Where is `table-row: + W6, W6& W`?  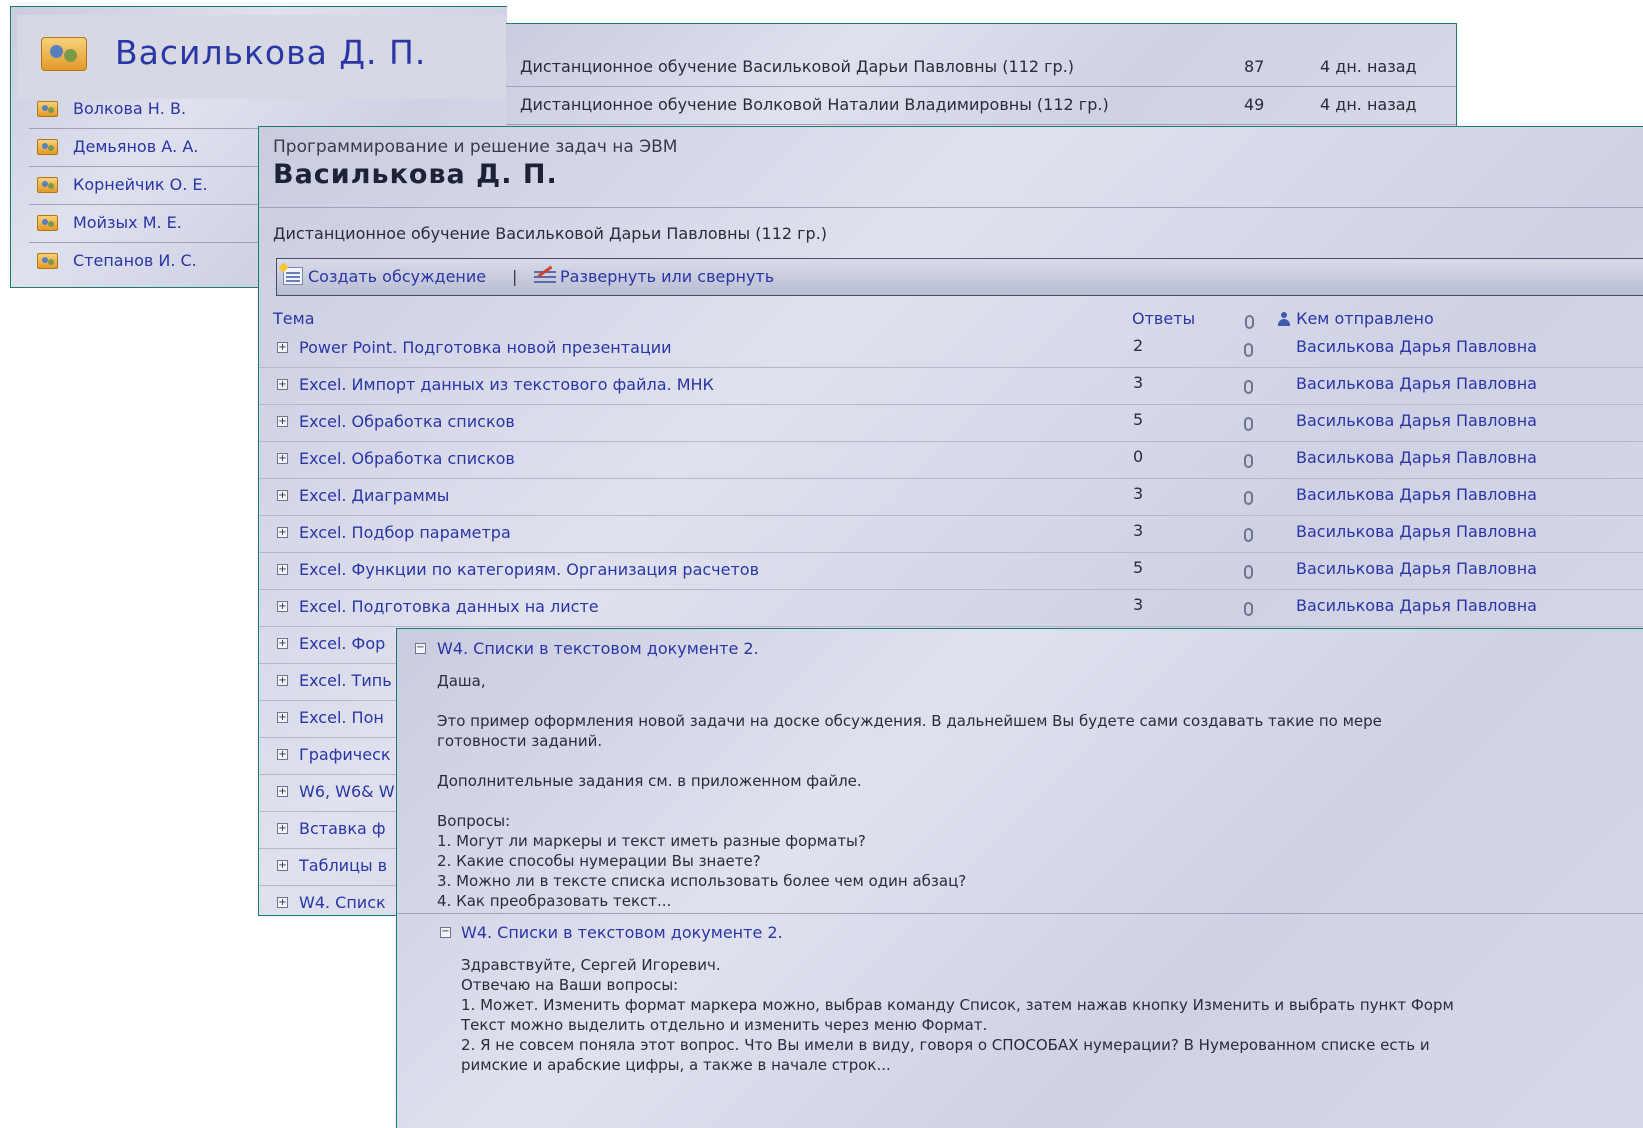 table-row: + W6, W6& W is located at coordinates (329, 793).